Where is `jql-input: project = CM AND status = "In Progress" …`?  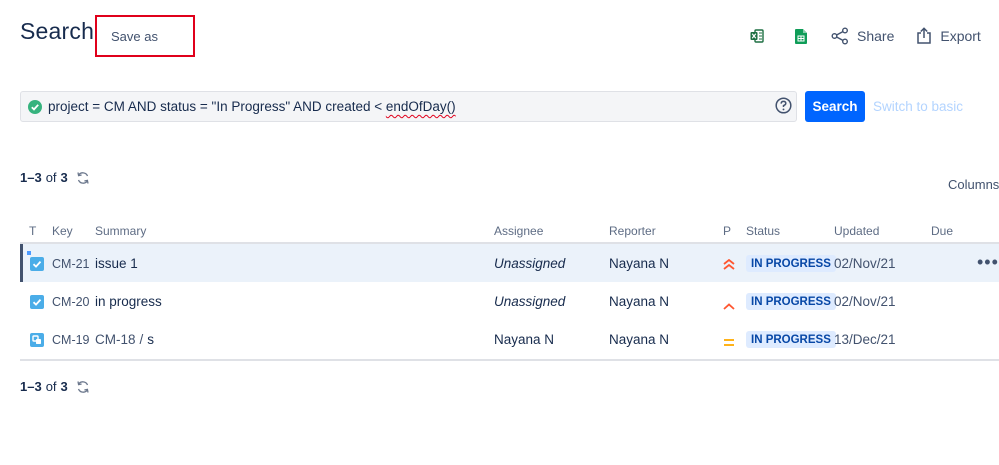 jql-input: project = CM AND status = "In Progress" … is located at coordinates (408, 106).